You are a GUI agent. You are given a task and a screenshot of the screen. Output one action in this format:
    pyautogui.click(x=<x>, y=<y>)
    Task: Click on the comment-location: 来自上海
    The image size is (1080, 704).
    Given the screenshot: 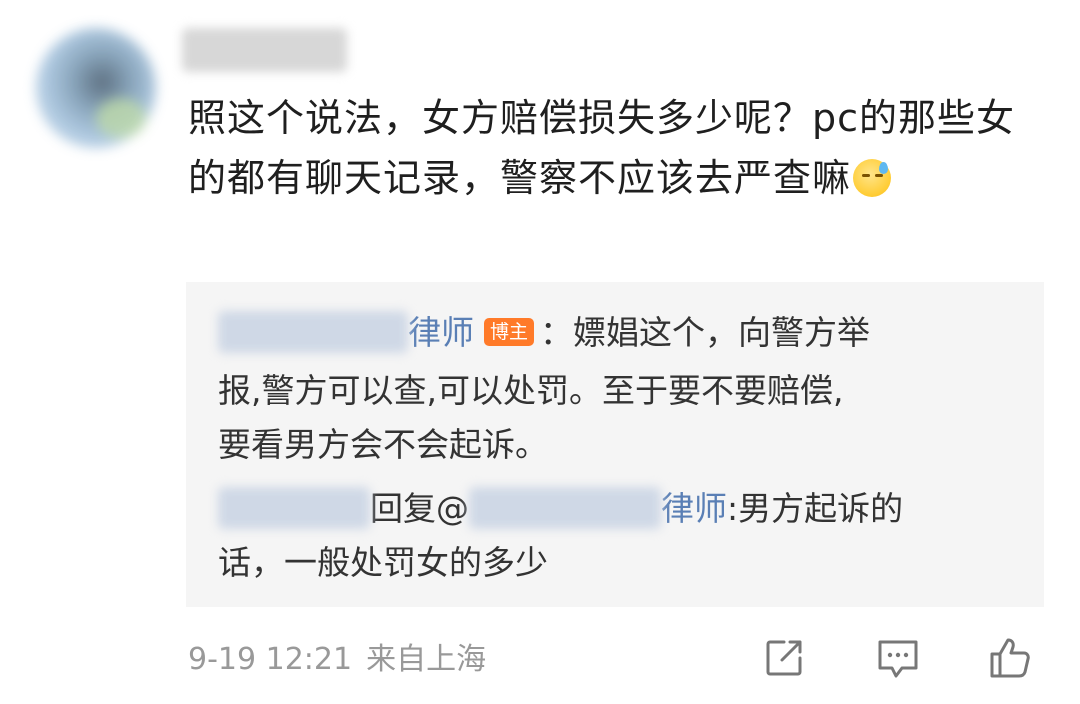 What is the action you would take?
    pyautogui.click(x=426, y=659)
    